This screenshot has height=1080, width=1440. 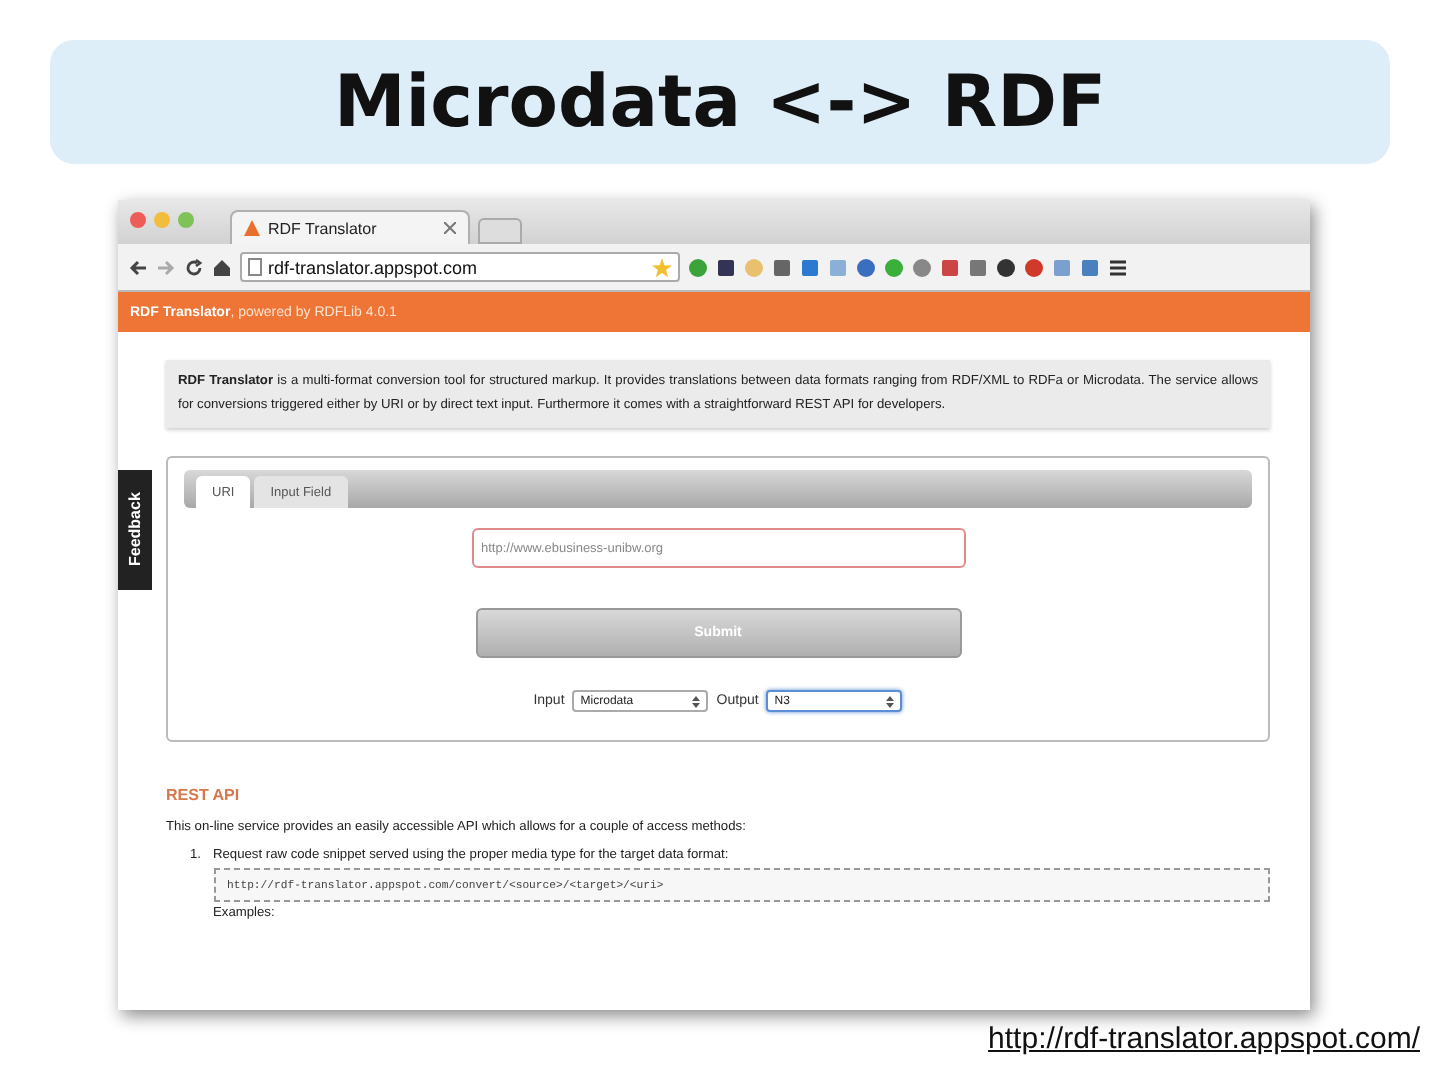 What do you see at coordinates (166, 267) in the screenshot?
I see `forward-icon` at bounding box center [166, 267].